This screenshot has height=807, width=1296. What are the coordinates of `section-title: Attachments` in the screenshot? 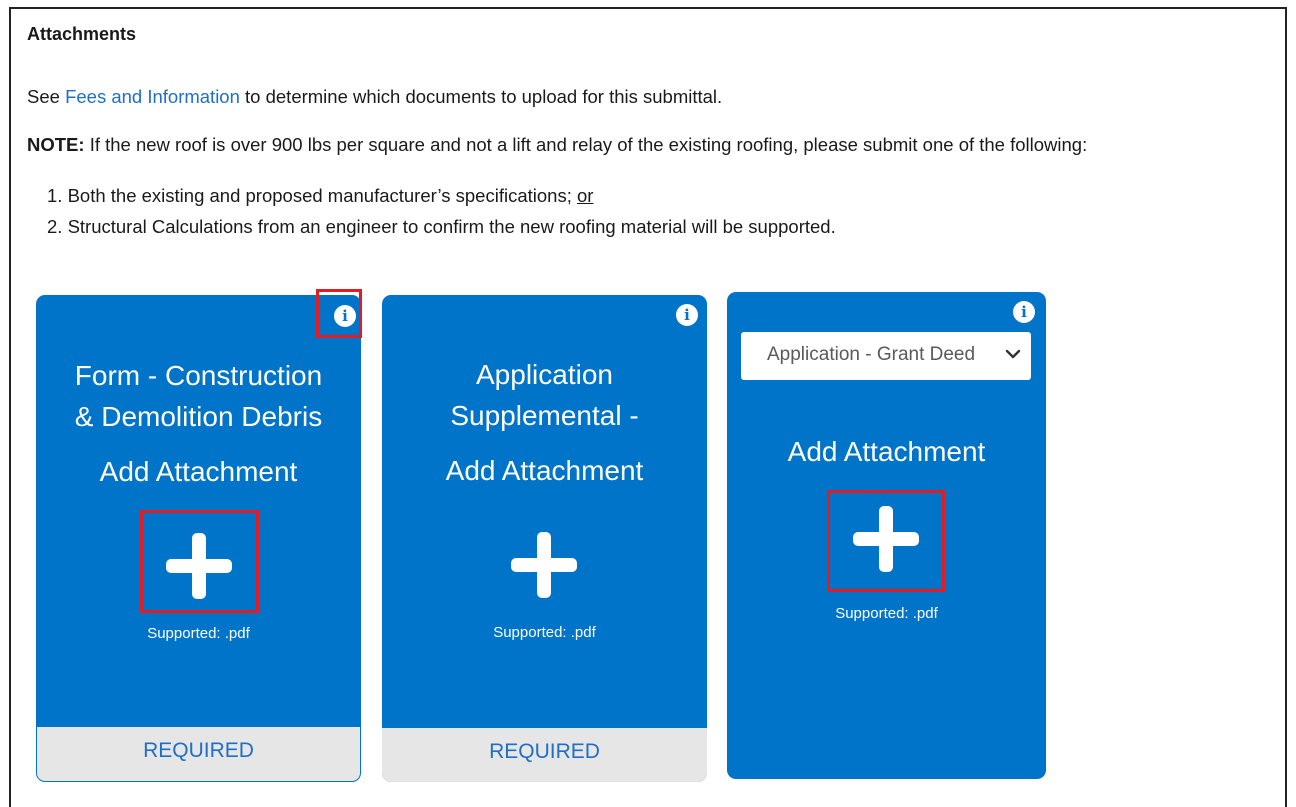 It's located at (82, 34).